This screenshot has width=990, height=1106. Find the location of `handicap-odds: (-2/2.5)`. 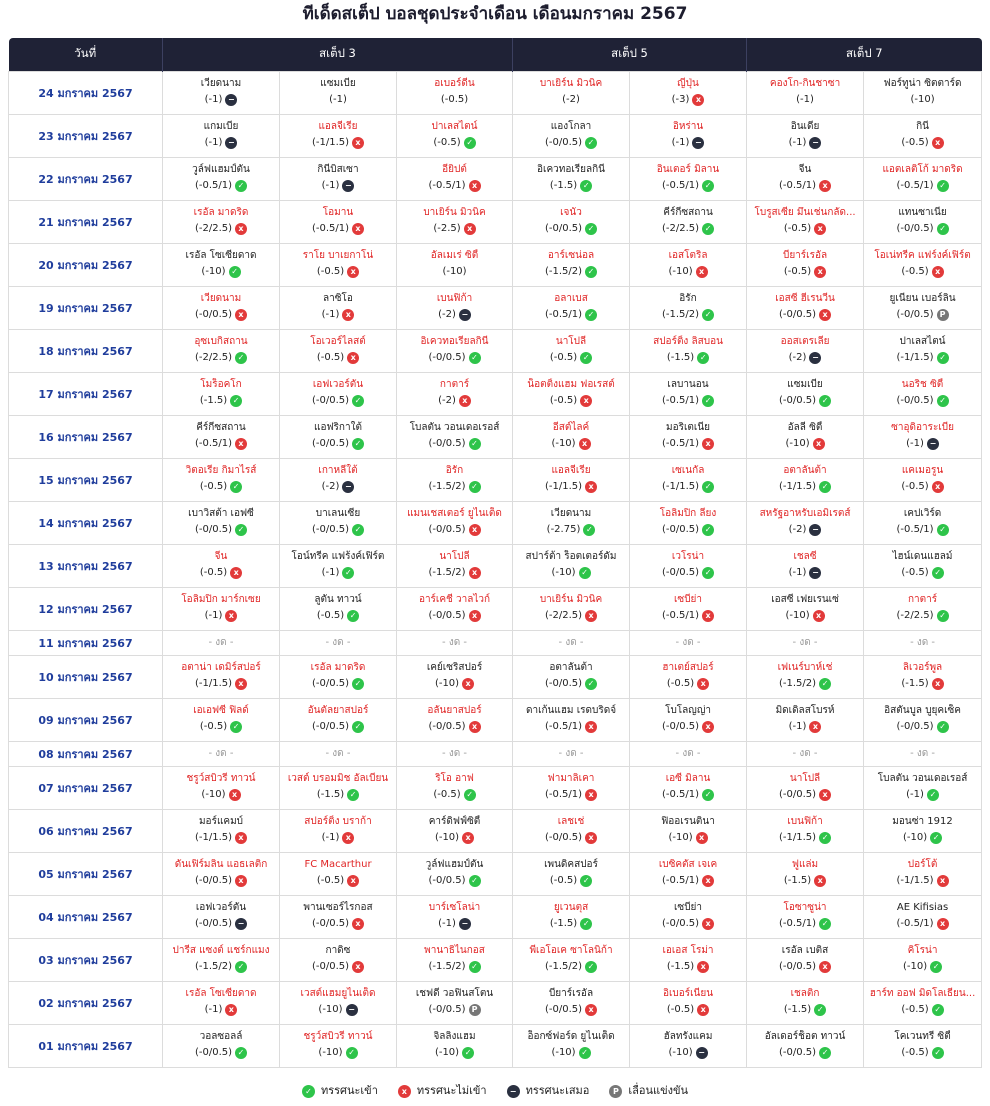

handicap-odds: (-2/2.5) is located at coordinates (213, 229).